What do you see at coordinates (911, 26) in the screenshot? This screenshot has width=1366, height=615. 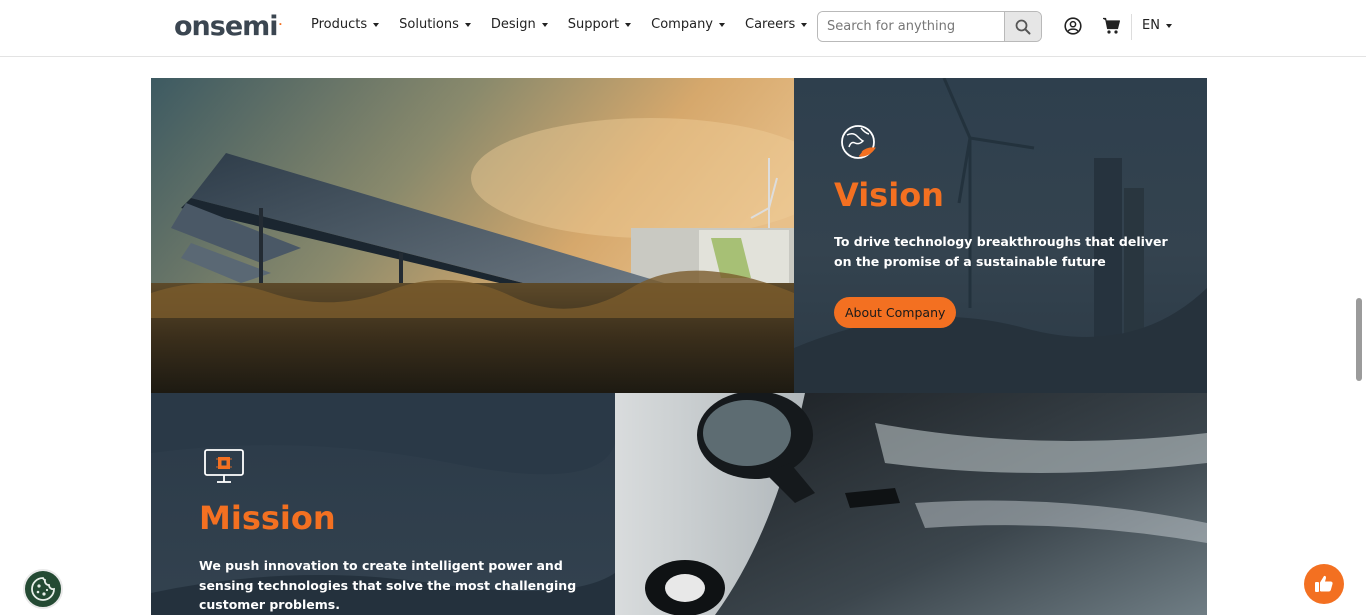 I see `search-input` at bounding box center [911, 26].